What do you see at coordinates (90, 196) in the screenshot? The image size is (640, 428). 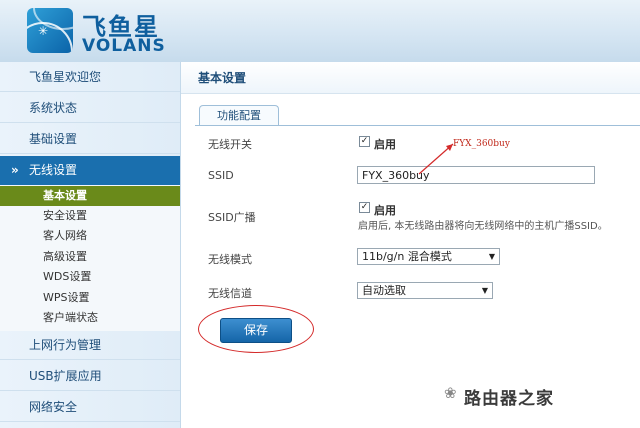 I see `submenu-item-basic: 基本设置` at bounding box center [90, 196].